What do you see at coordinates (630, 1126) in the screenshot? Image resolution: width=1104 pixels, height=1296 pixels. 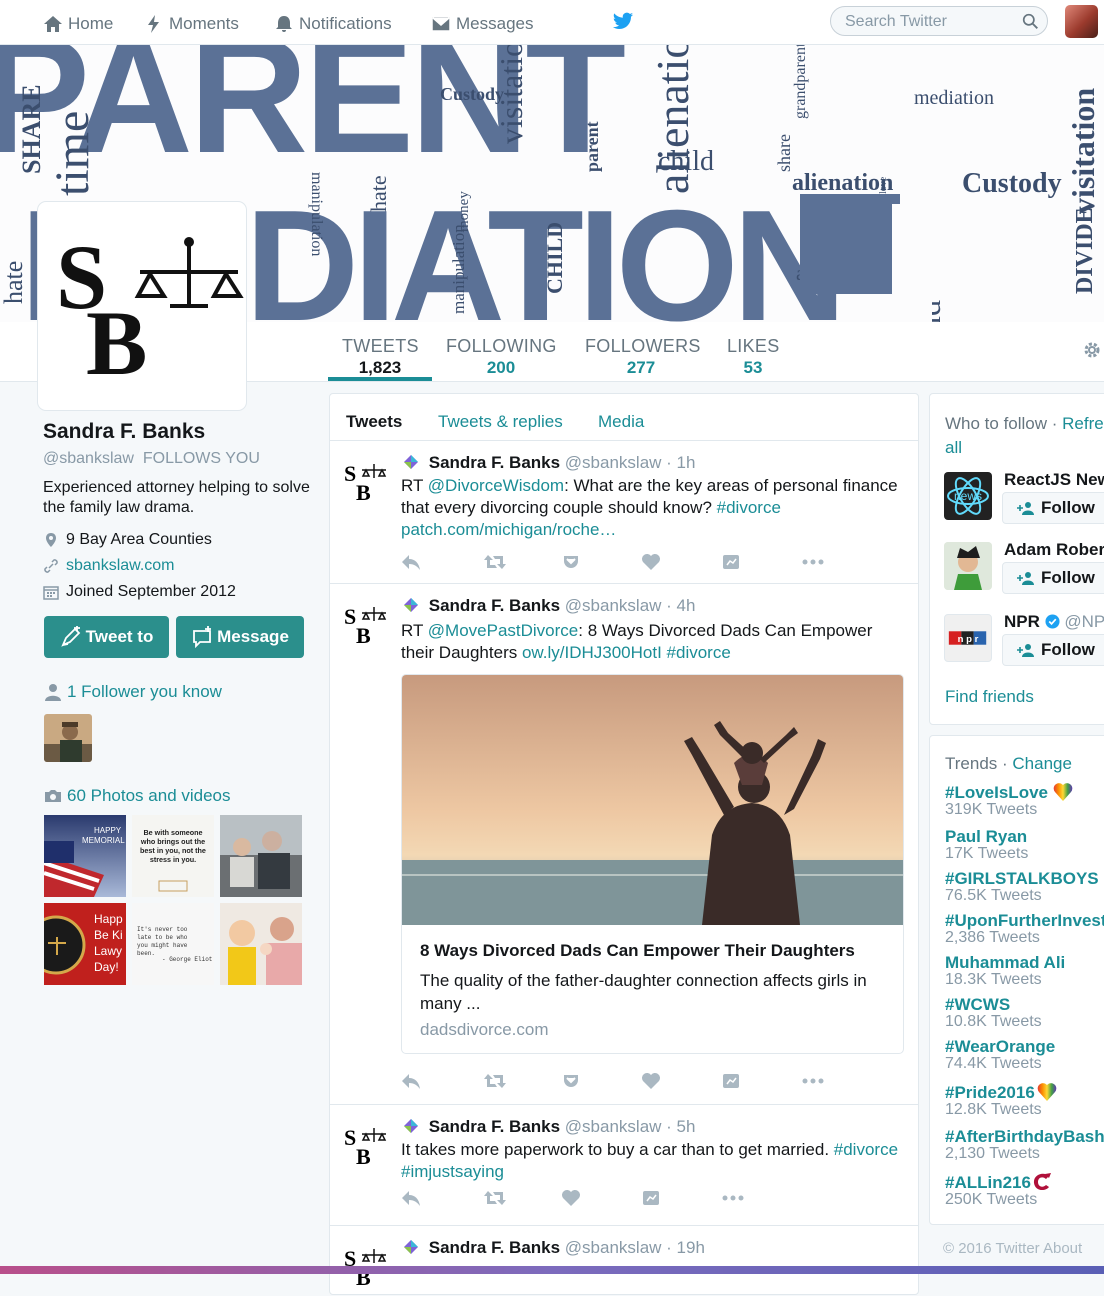 I see `tweet-handle-time: @sbankslaw · 5h` at bounding box center [630, 1126].